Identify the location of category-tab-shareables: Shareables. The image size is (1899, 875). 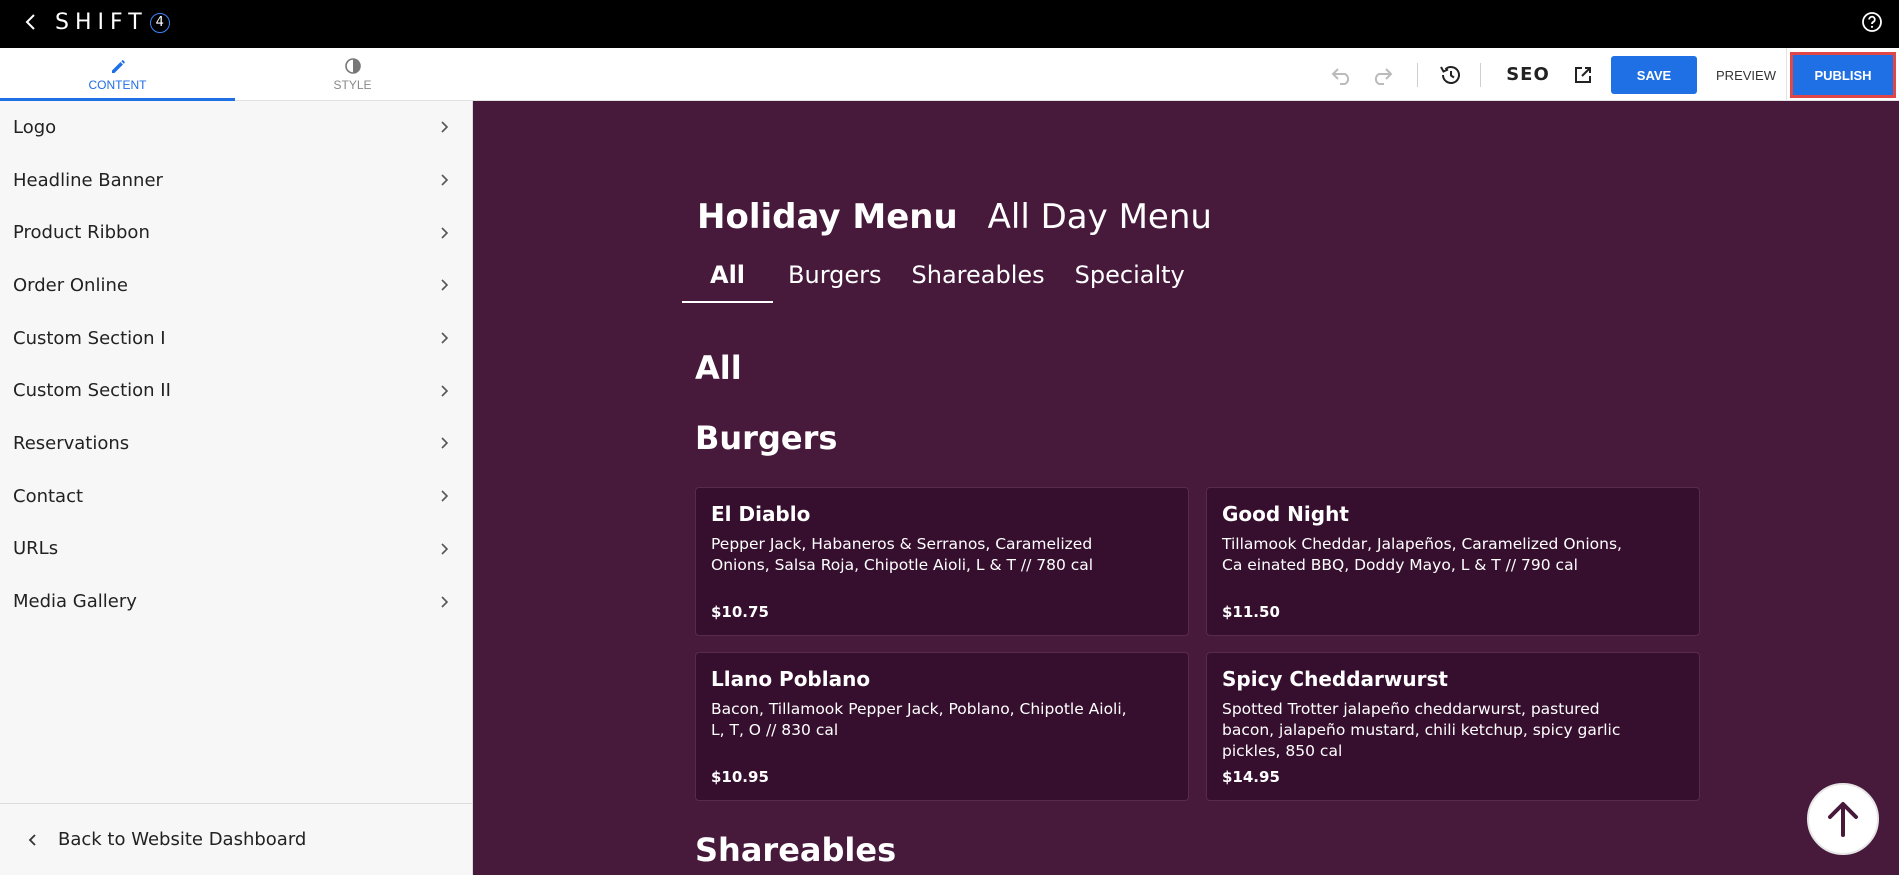
(978, 282).